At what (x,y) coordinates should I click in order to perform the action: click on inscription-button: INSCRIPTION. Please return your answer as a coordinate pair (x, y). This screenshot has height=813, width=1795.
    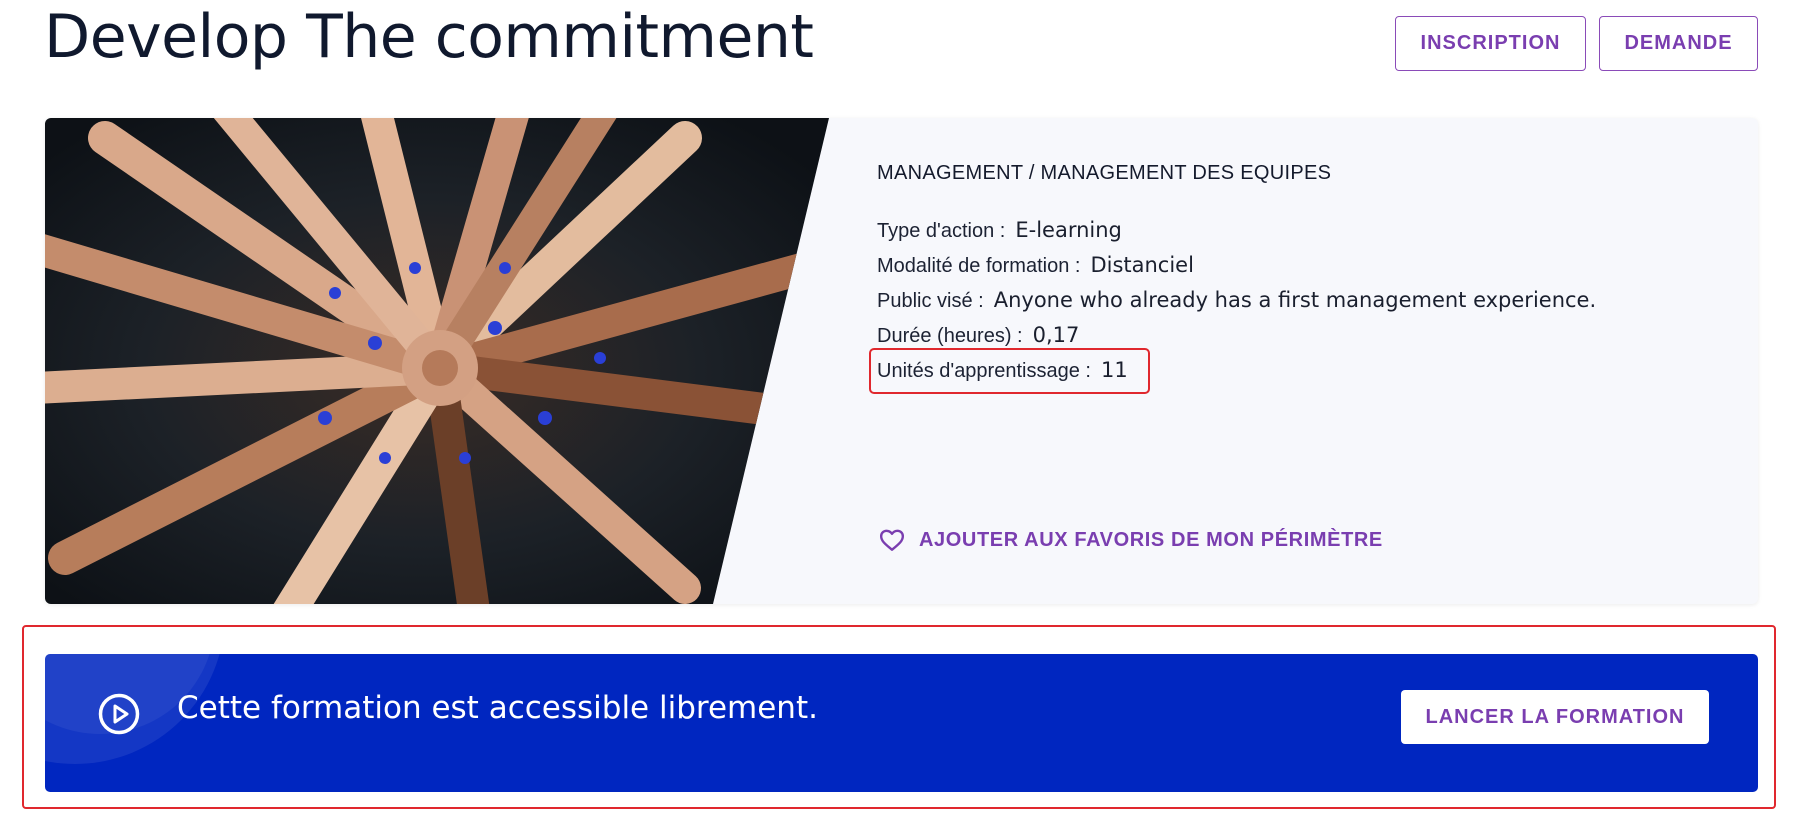
    Looking at the image, I should click on (1490, 43).